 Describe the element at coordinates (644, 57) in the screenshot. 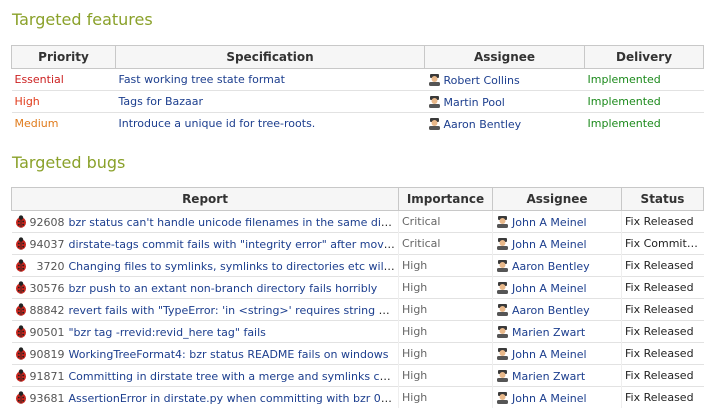

I see `column-header-delivery: Delivery` at that location.